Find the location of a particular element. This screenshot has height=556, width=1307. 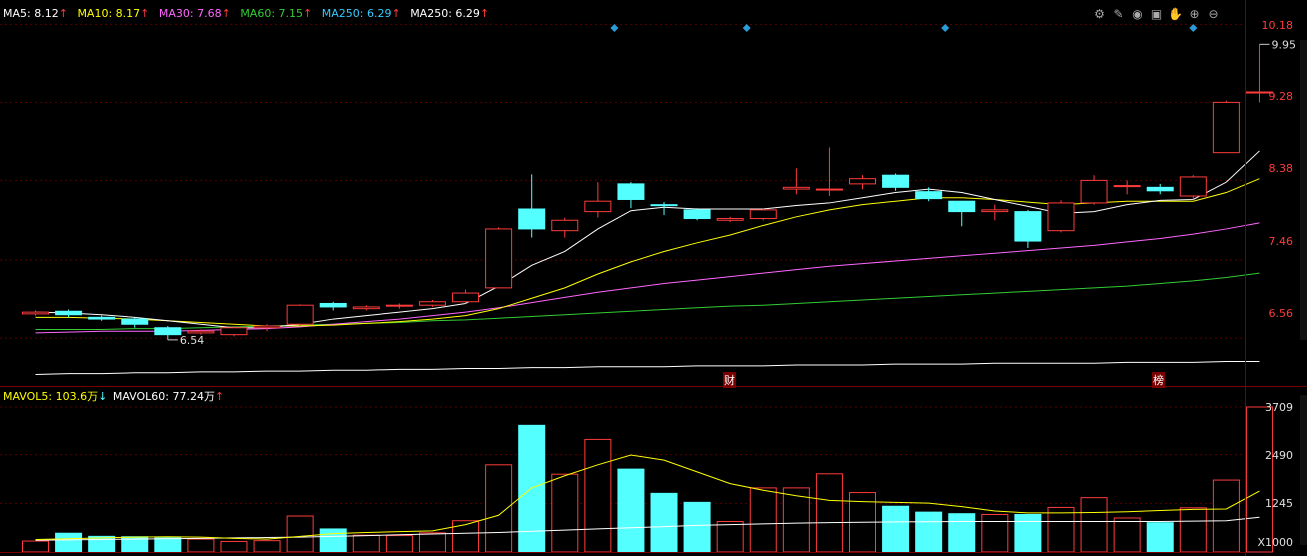

mavol60-legend: MAVOL60: 77.24万↑ is located at coordinates (168, 396).